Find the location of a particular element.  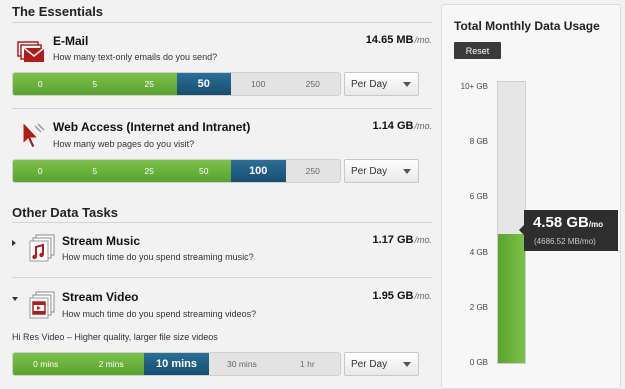

reset-button: Reset is located at coordinates (477, 50).